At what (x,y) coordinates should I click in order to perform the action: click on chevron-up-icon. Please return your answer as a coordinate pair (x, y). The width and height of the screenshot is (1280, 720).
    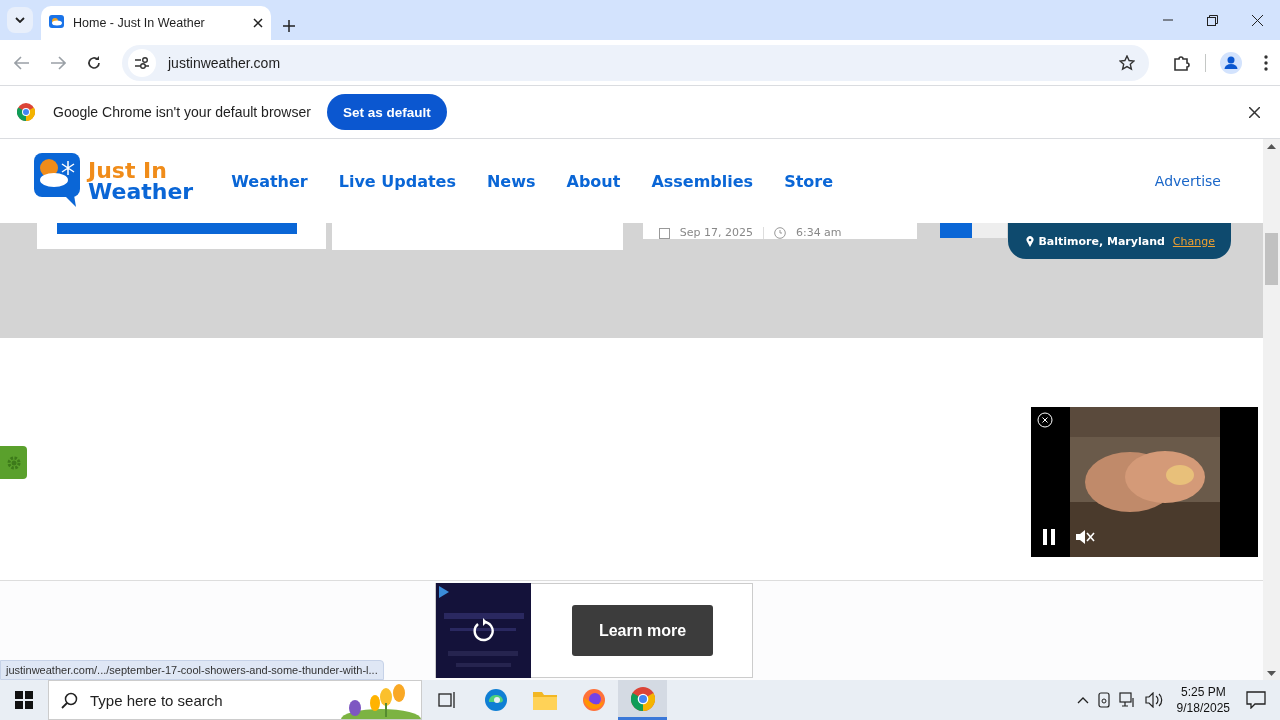
    Looking at the image, I should click on (1082, 700).